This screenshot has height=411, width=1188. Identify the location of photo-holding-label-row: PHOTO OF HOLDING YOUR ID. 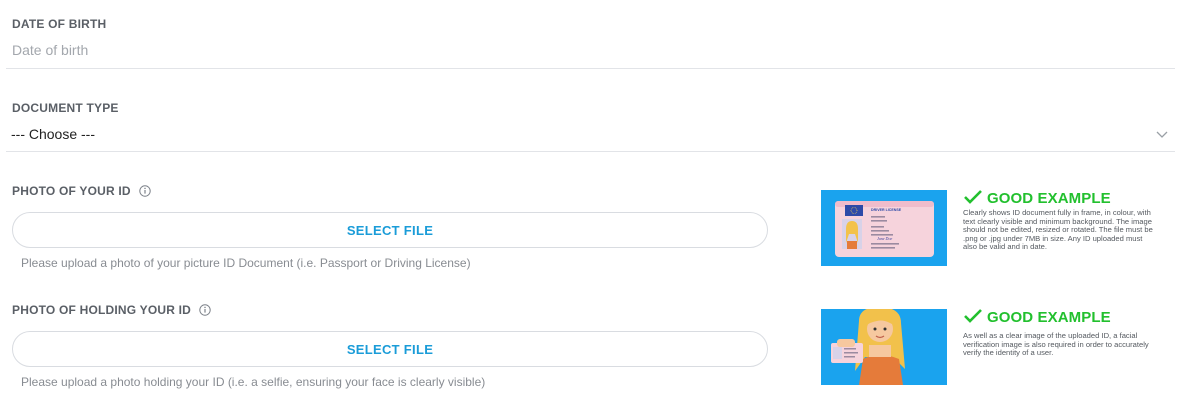
(111, 310).